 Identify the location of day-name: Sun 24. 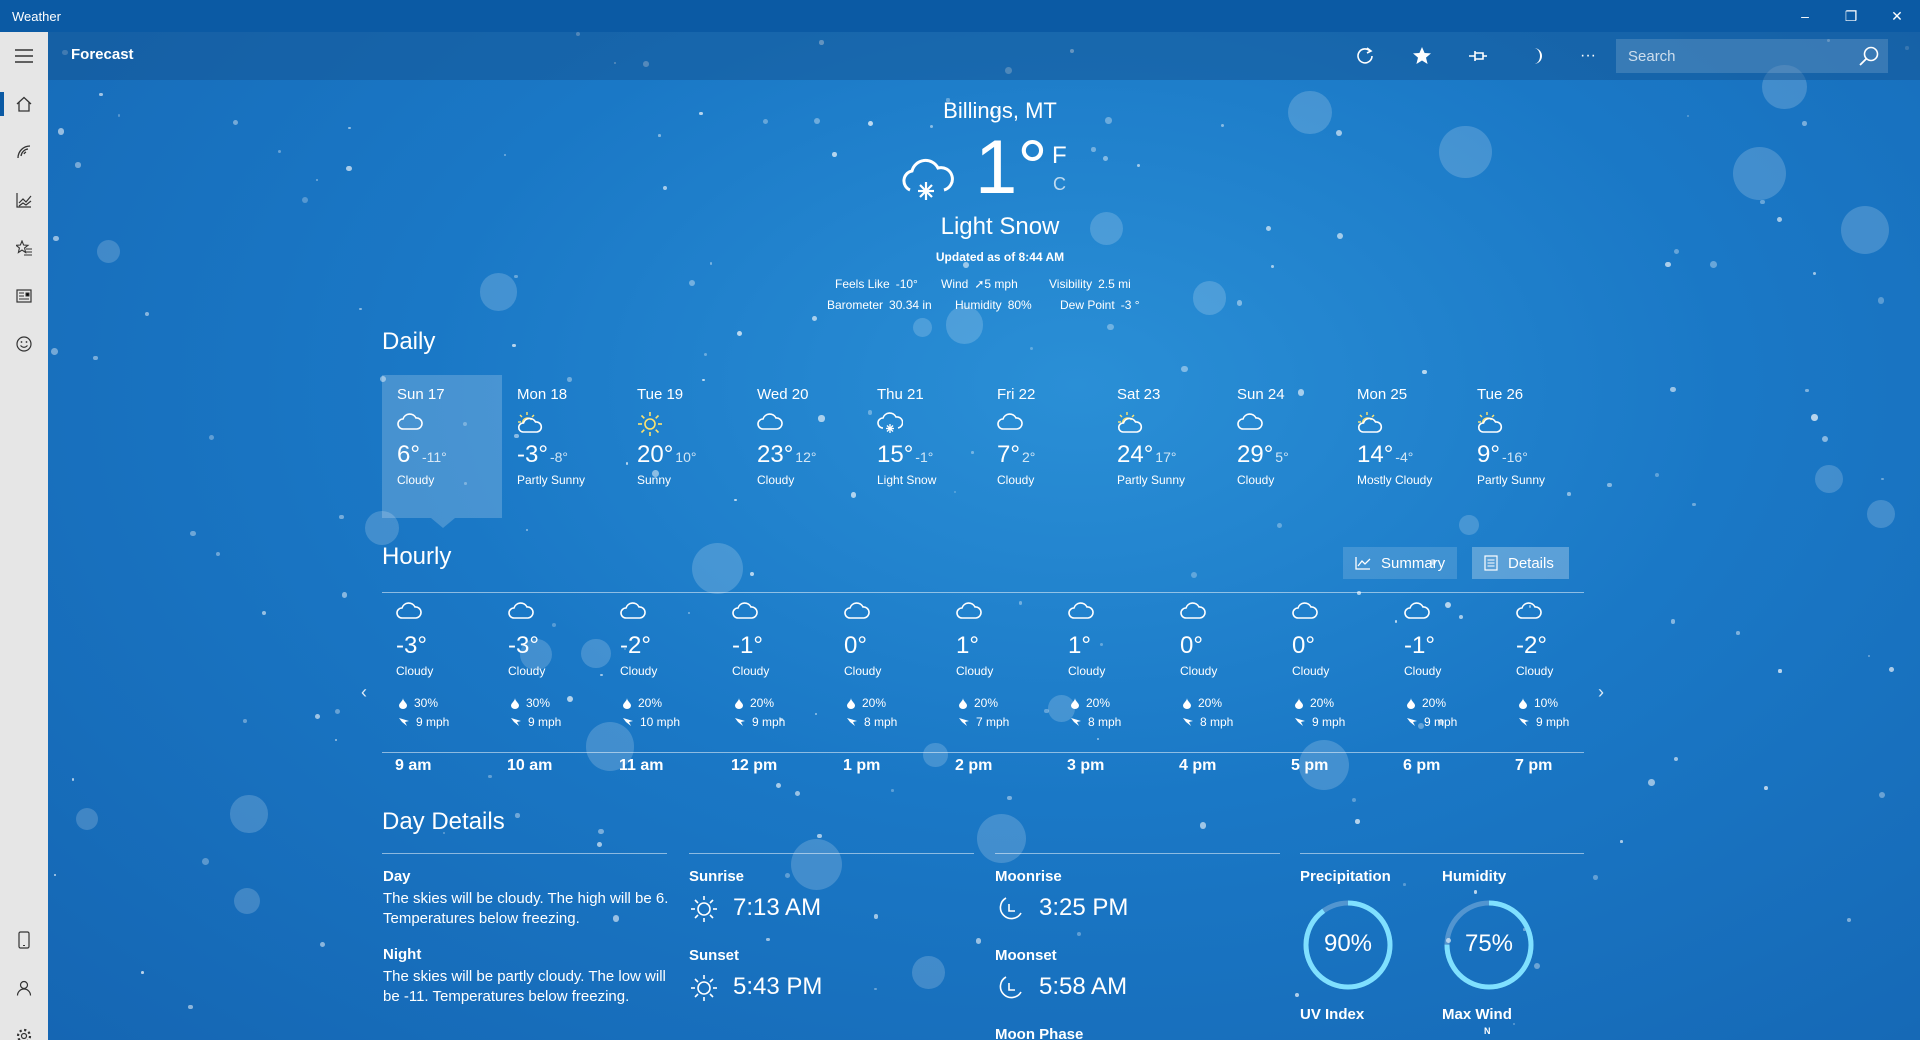
(1261, 394).